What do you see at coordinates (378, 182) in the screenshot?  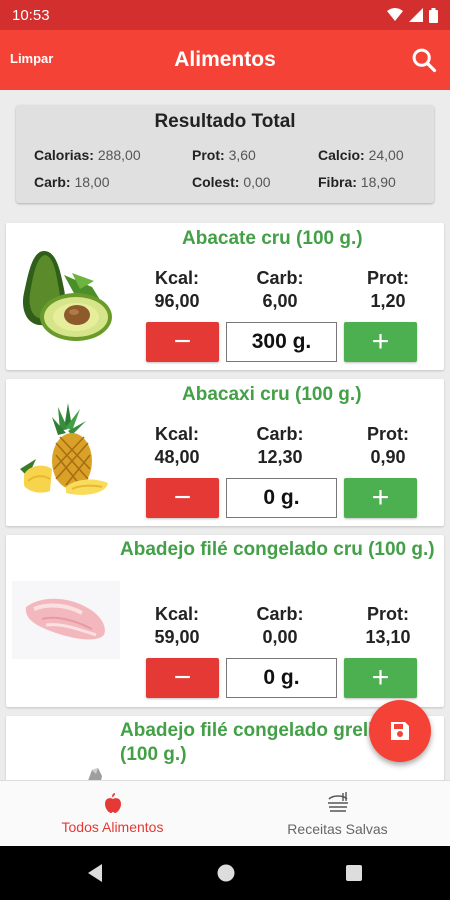 I see `summary-value: 18,90` at bounding box center [378, 182].